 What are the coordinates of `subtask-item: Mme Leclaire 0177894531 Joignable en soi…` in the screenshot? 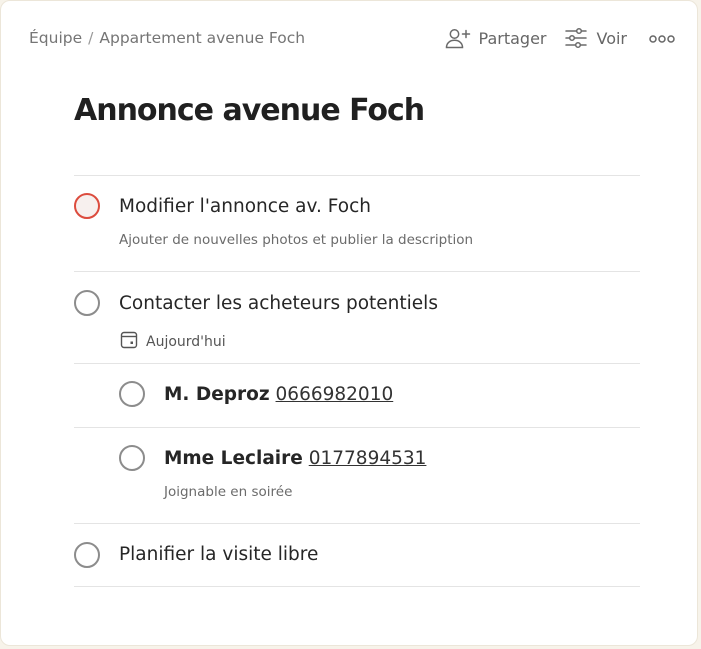 It's located at (357, 475).